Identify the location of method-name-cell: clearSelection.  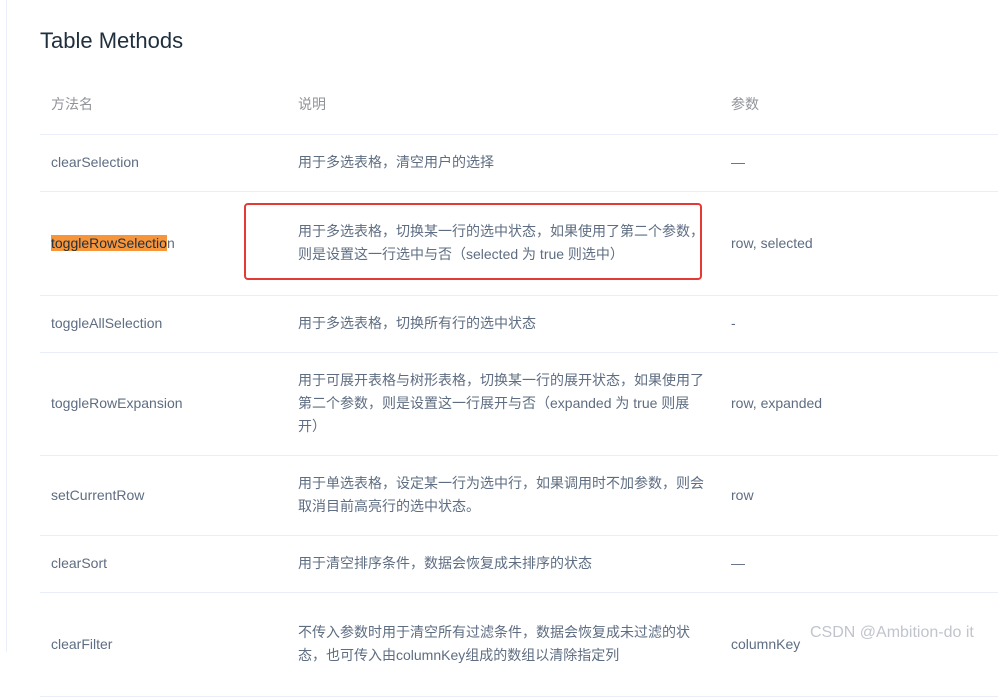
(163, 163).